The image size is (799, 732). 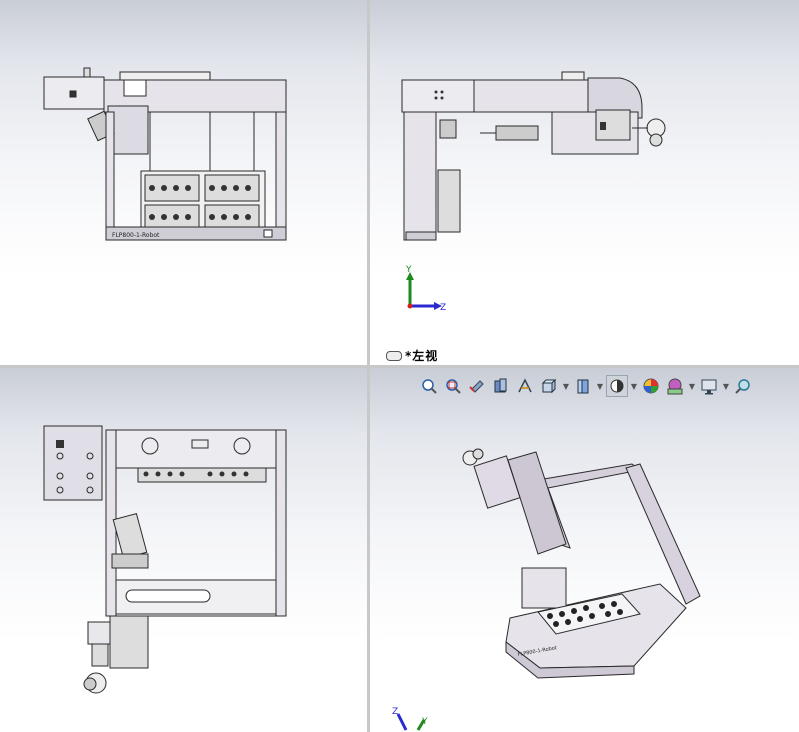 What do you see at coordinates (549, 386) in the screenshot?
I see `view-orientation-icon` at bounding box center [549, 386].